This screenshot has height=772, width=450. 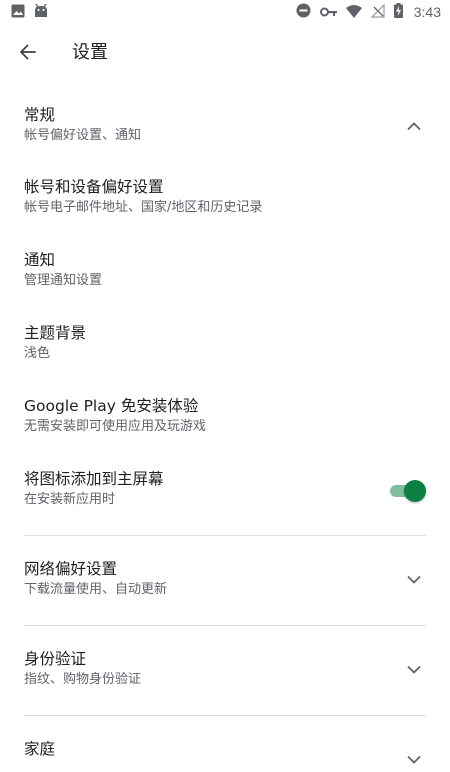 What do you see at coordinates (83, 135) in the screenshot?
I see `general-subtitle: 帐号偏好设置、通知` at bounding box center [83, 135].